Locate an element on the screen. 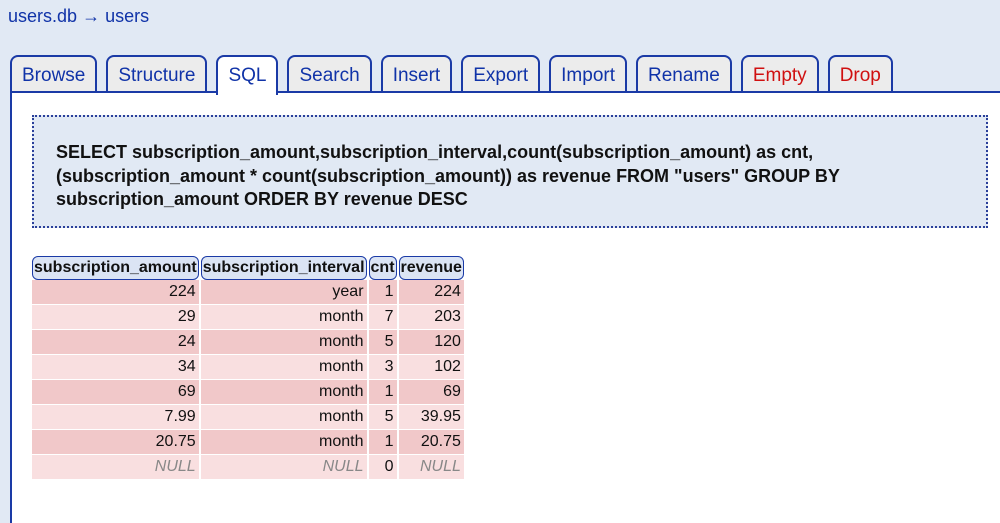 The image size is (1000, 523). tab-import: Import is located at coordinates (588, 74).